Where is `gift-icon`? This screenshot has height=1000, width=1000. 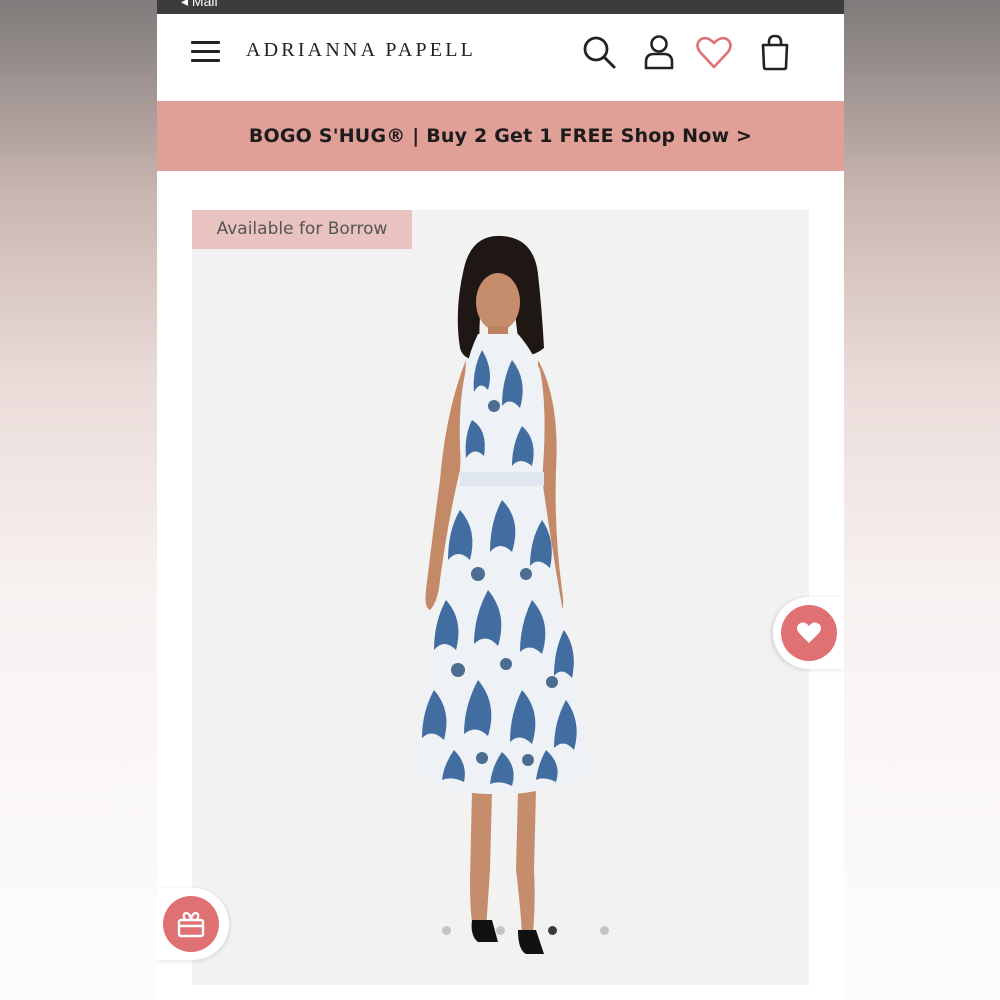 gift-icon is located at coordinates (191, 924).